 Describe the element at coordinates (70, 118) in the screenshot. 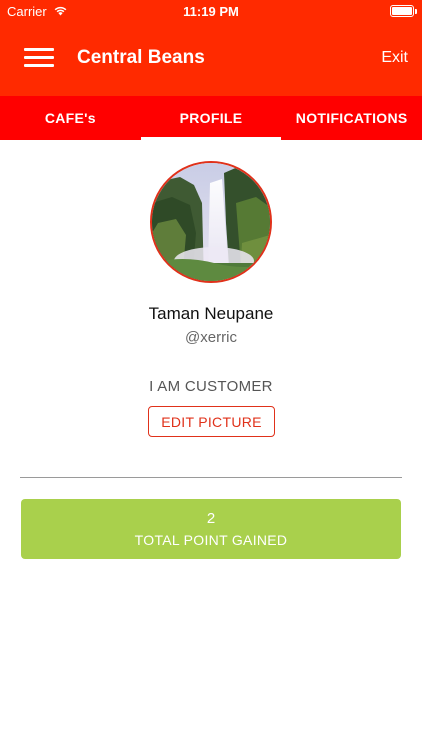

I see `tab-cafes: CAFE's` at that location.